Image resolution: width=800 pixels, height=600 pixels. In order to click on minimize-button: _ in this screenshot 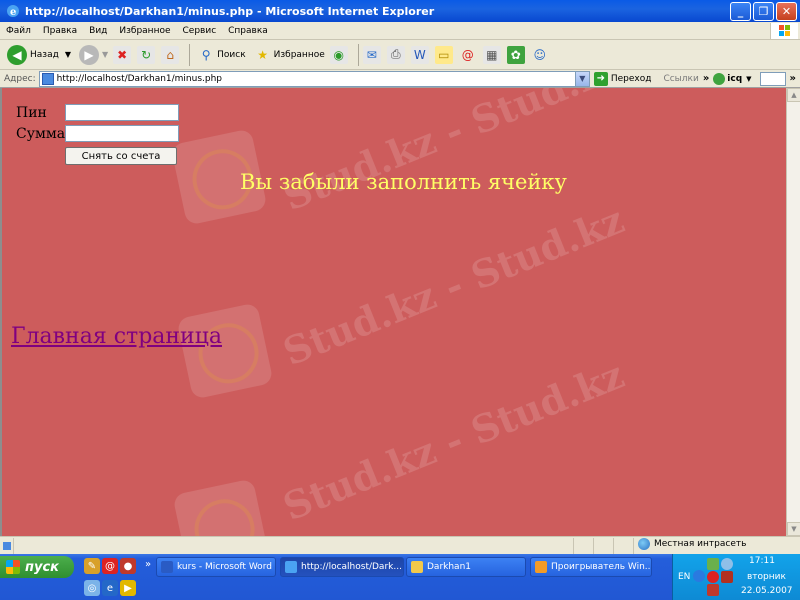, I will do `click(740, 11)`.